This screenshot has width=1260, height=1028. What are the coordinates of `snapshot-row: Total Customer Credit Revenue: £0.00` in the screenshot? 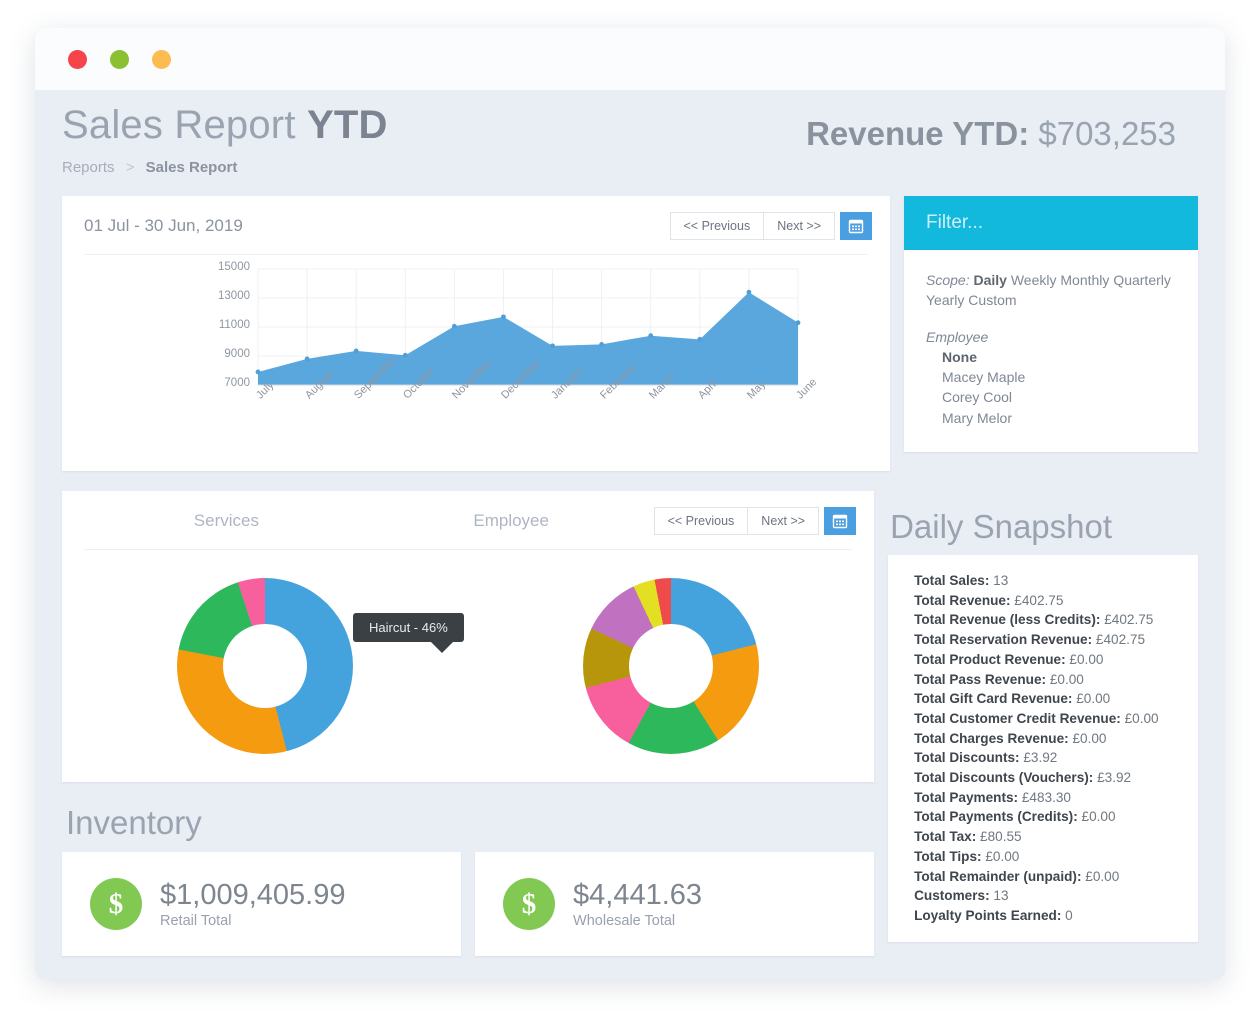 It's located at (1049, 719).